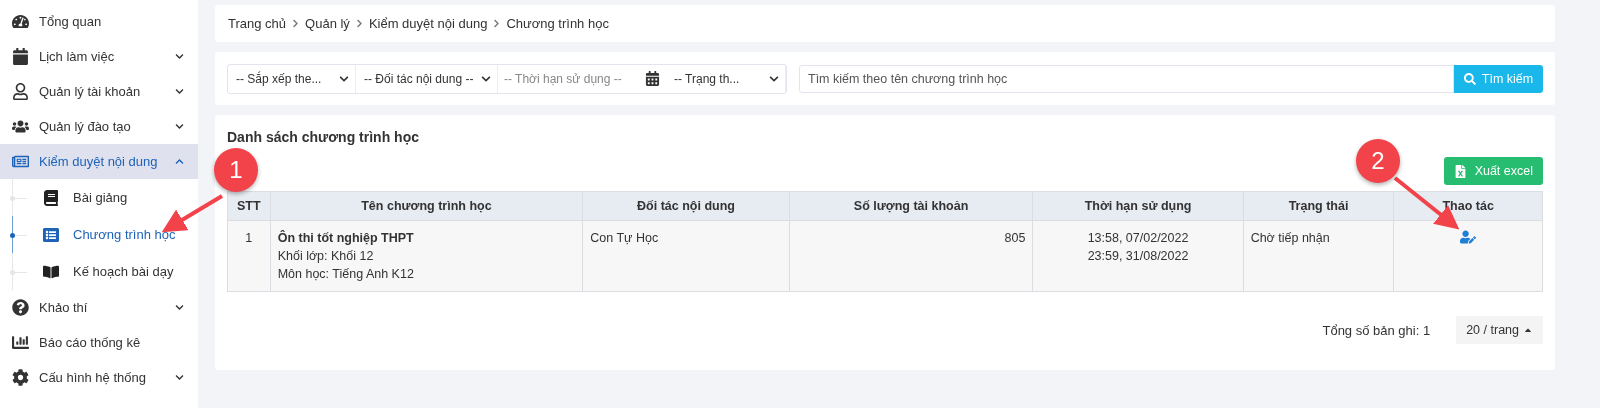 This screenshot has height=408, width=1600. I want to click on breadcrumb-link: Trang chủ, so click(257, 23).